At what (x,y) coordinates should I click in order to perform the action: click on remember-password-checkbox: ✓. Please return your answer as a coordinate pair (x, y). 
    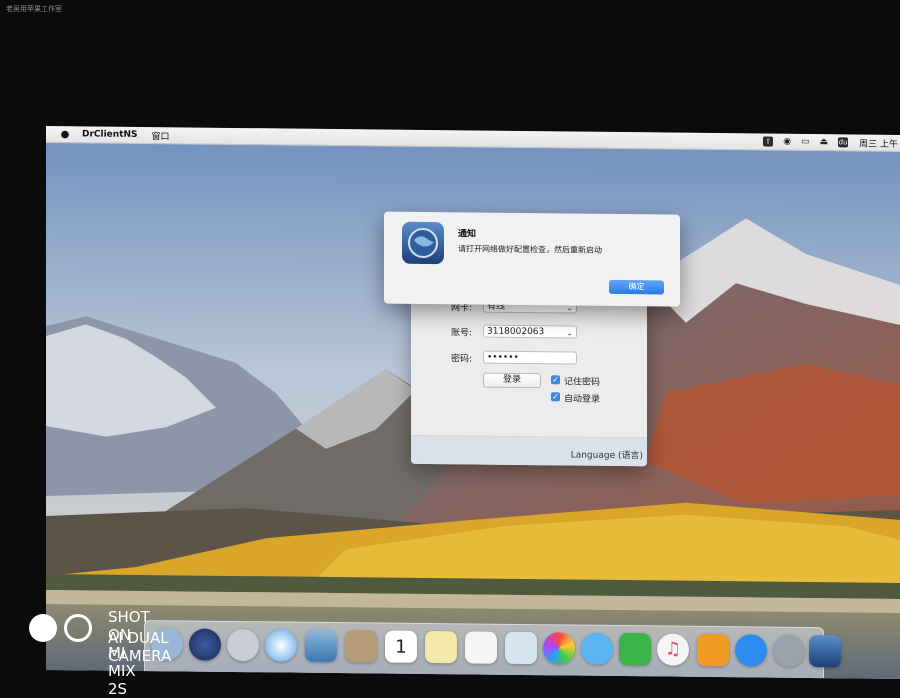
    Looking at the image, I should click on (555, 380).